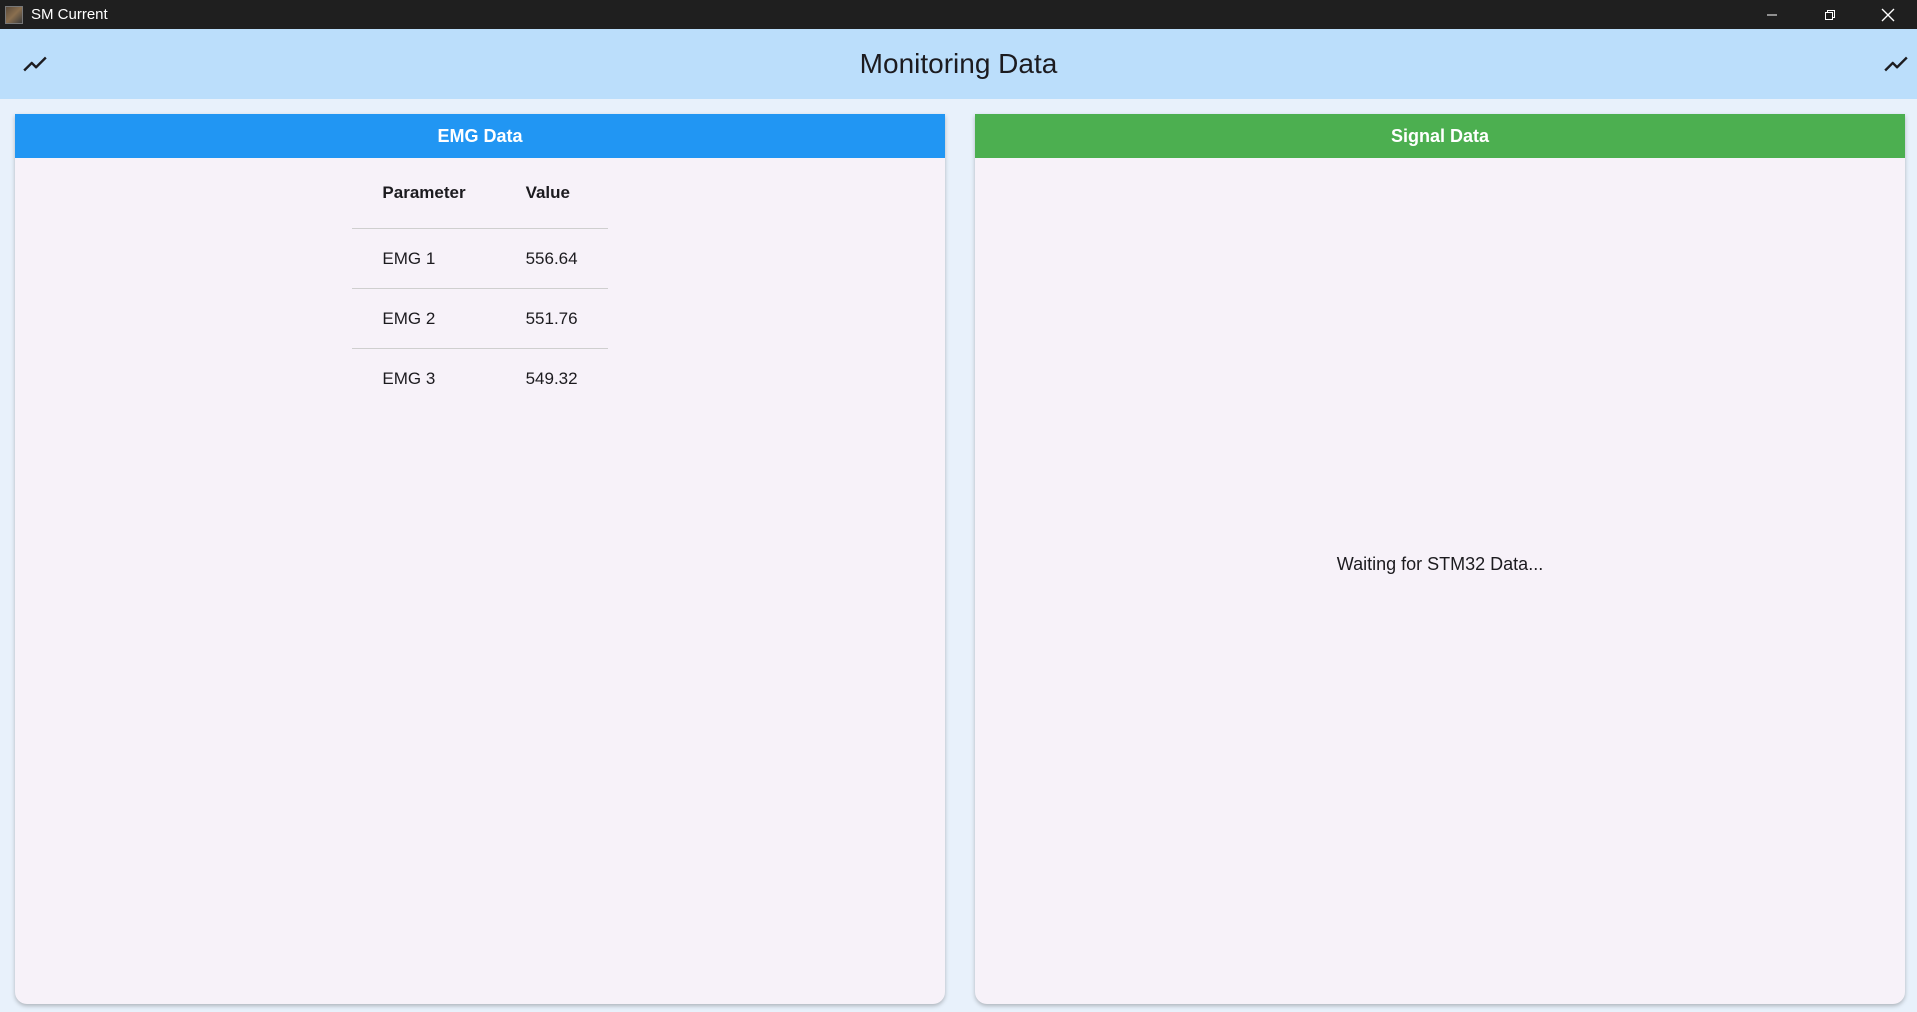 This screenshot has height=1012, width=1917. I want to click on parameter-cell: EMG 3, so click(409, 378).